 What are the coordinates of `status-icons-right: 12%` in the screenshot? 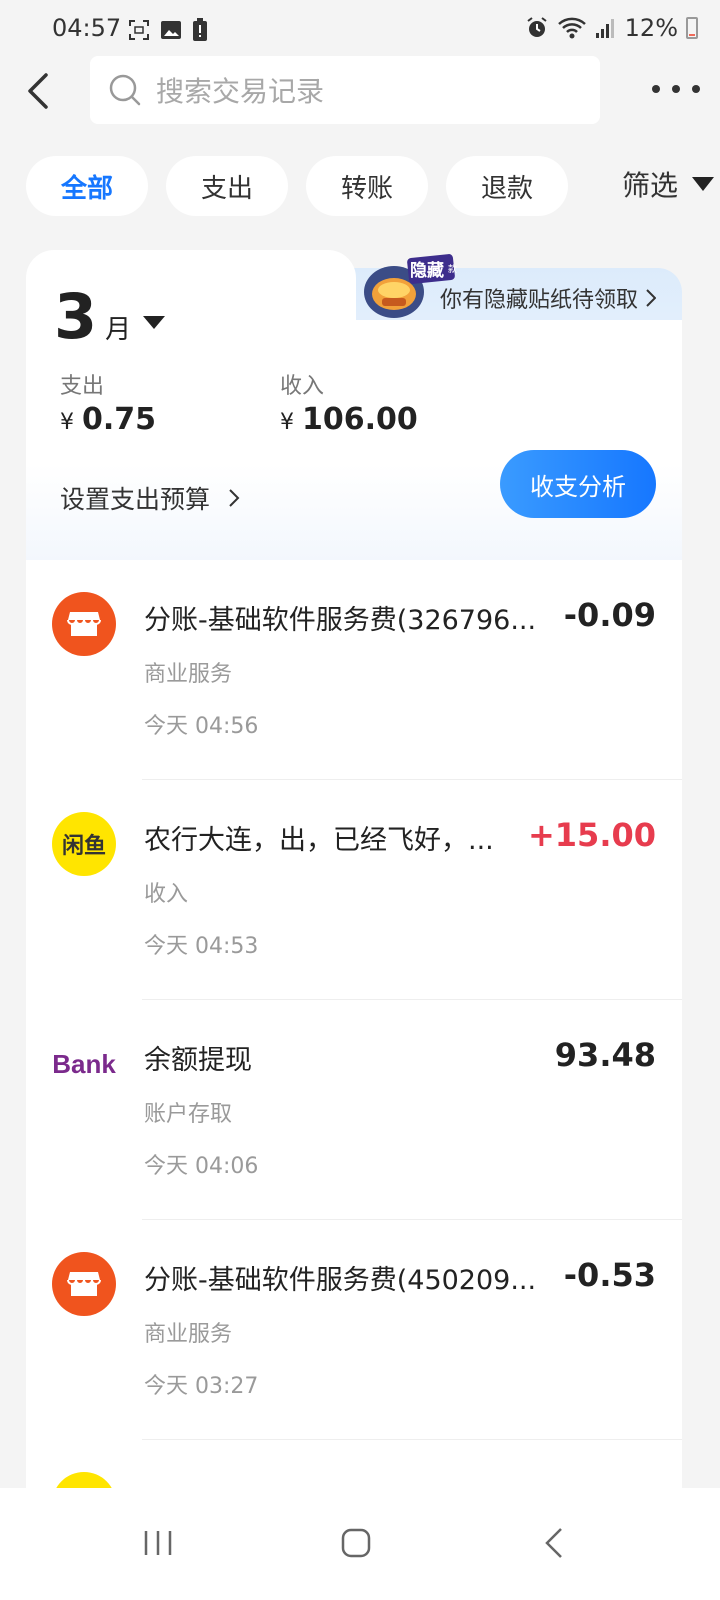 It's located at (611, 28).